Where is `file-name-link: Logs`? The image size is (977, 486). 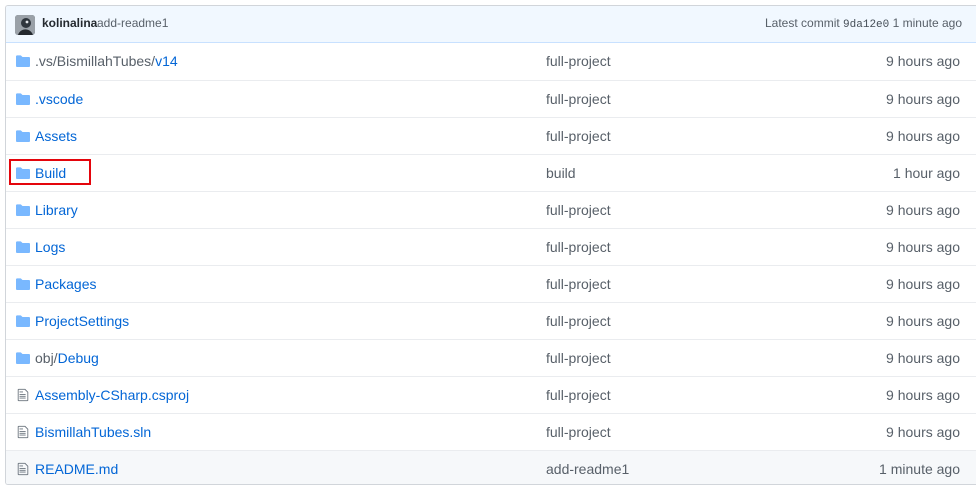
file-name-link: Logs is located at coordinates (50, 247).